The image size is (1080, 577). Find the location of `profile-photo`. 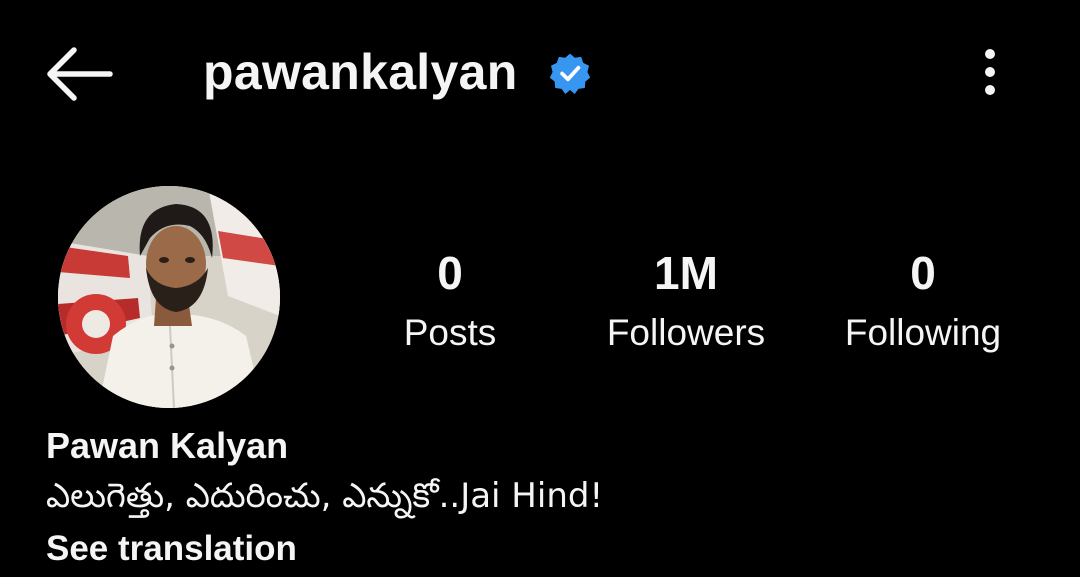

profile-photo is located at coordinates (169, 297).